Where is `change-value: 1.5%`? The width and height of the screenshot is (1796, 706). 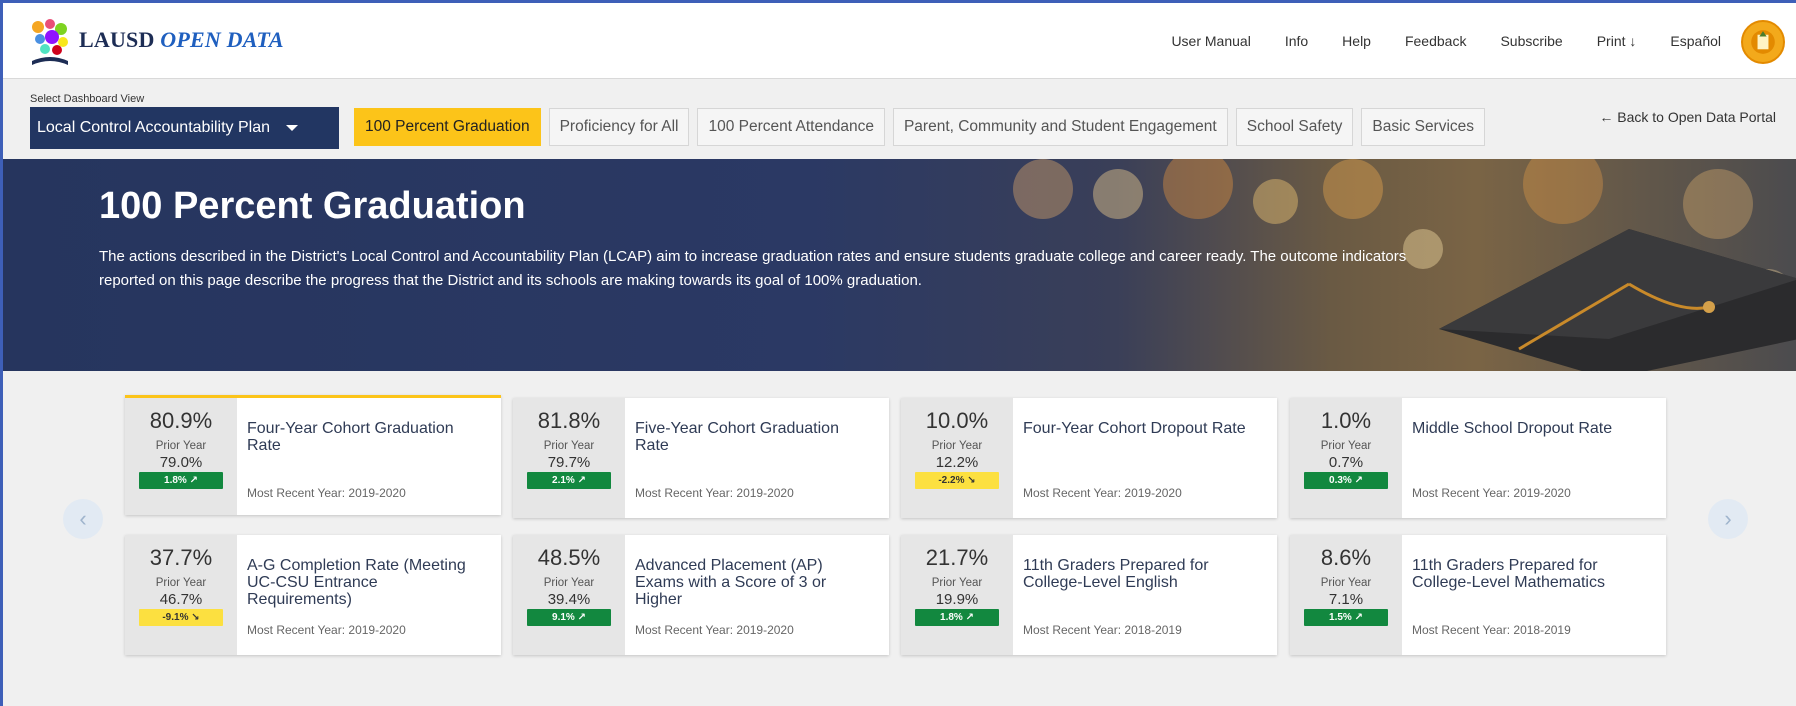 change-value: 1.5% is located at coordinates (1340, 617).